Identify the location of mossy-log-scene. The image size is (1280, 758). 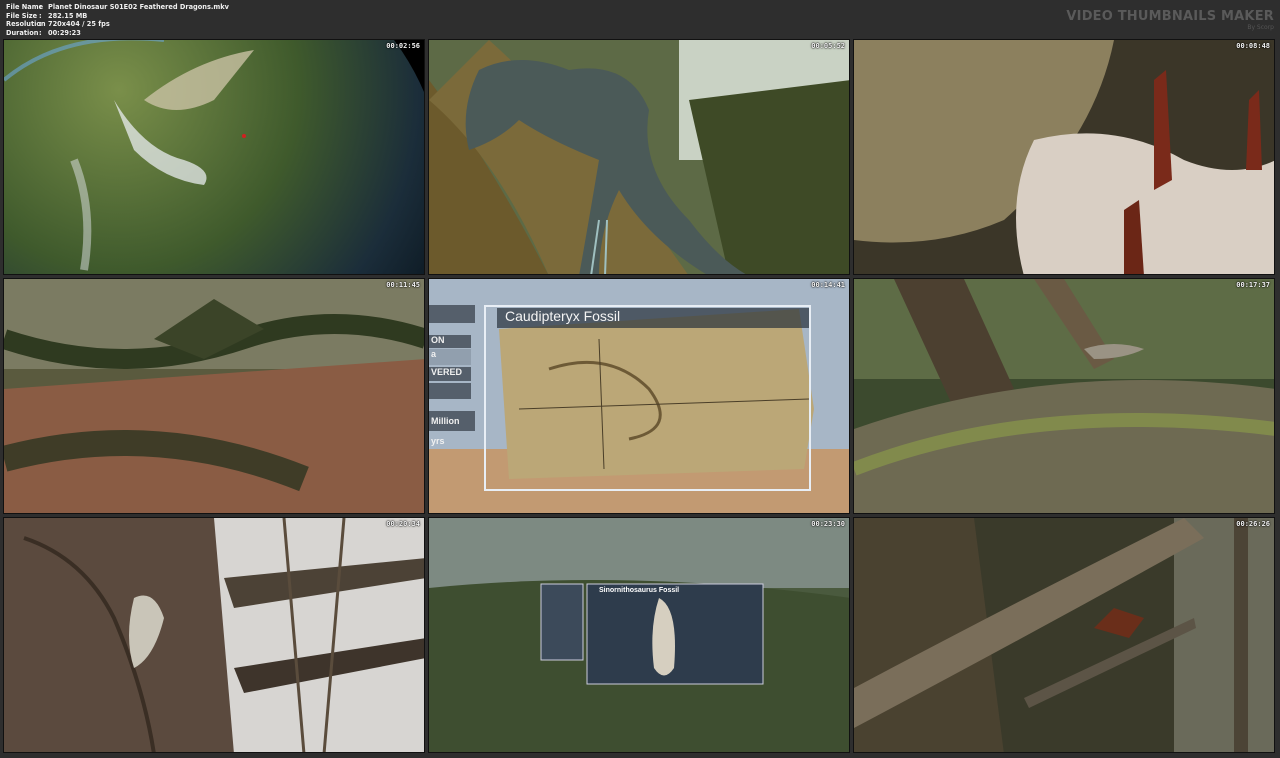
(1064, 396).